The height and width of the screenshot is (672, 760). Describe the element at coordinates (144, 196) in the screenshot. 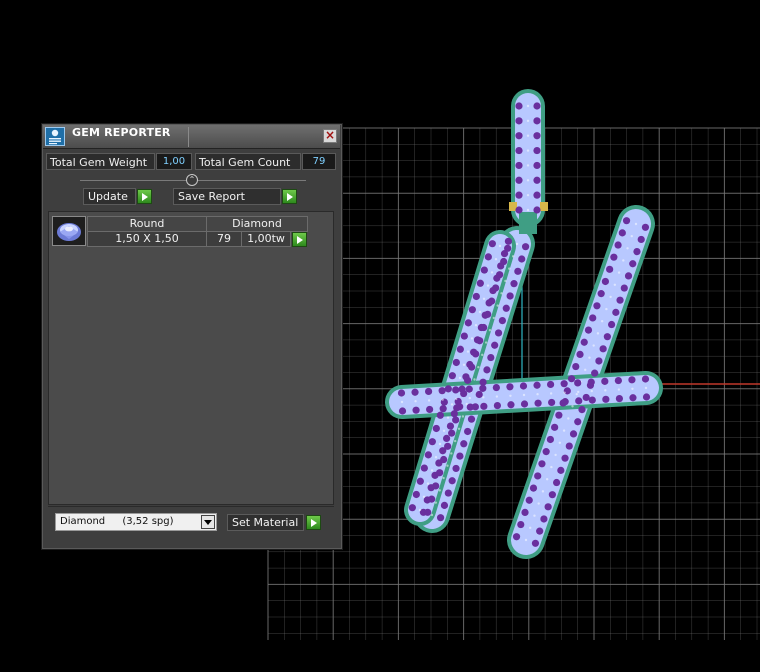

I see `update-play-icon` at that location.